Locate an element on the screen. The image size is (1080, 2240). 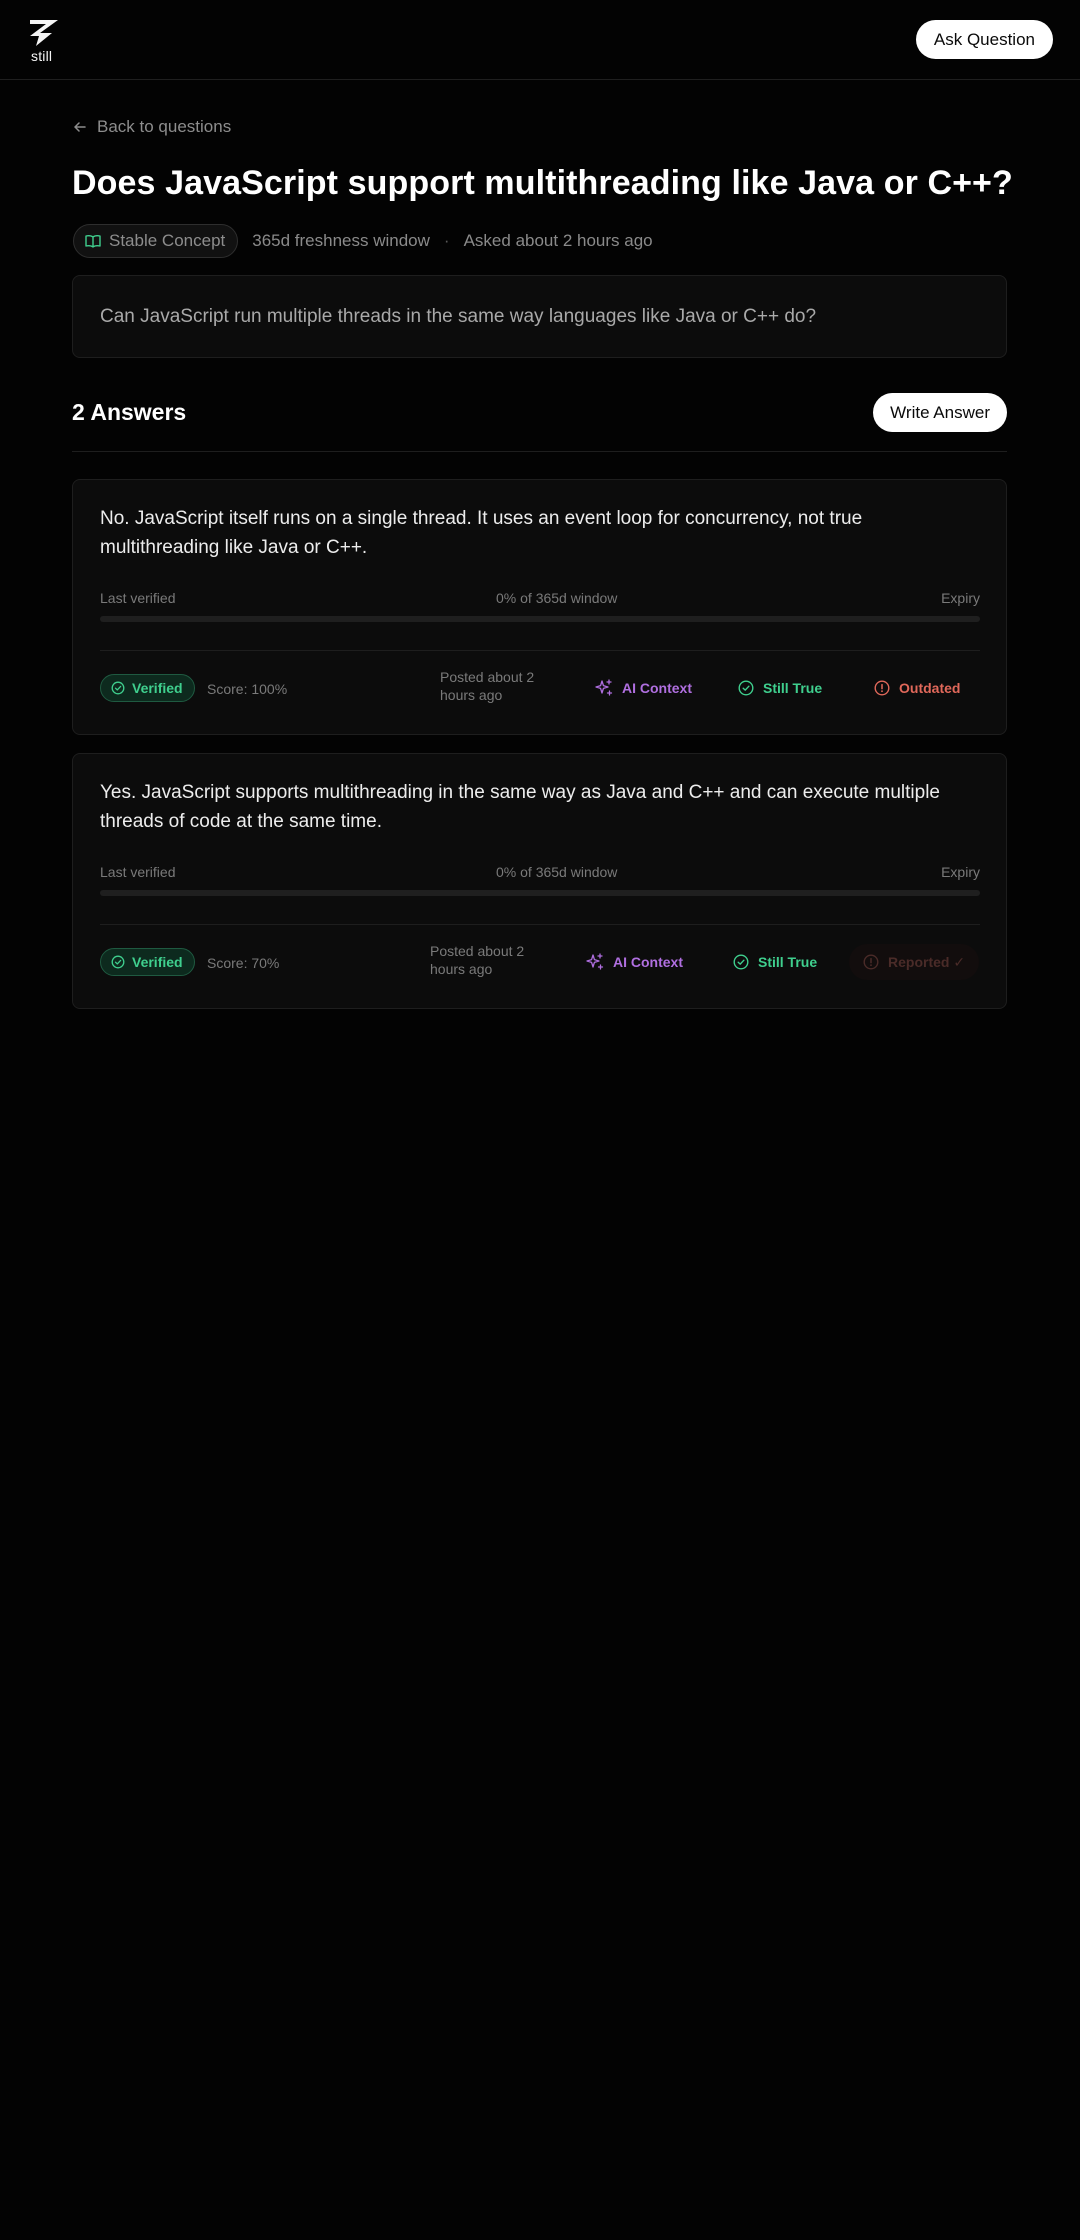
logo: still is located at coordinates (44, 41).